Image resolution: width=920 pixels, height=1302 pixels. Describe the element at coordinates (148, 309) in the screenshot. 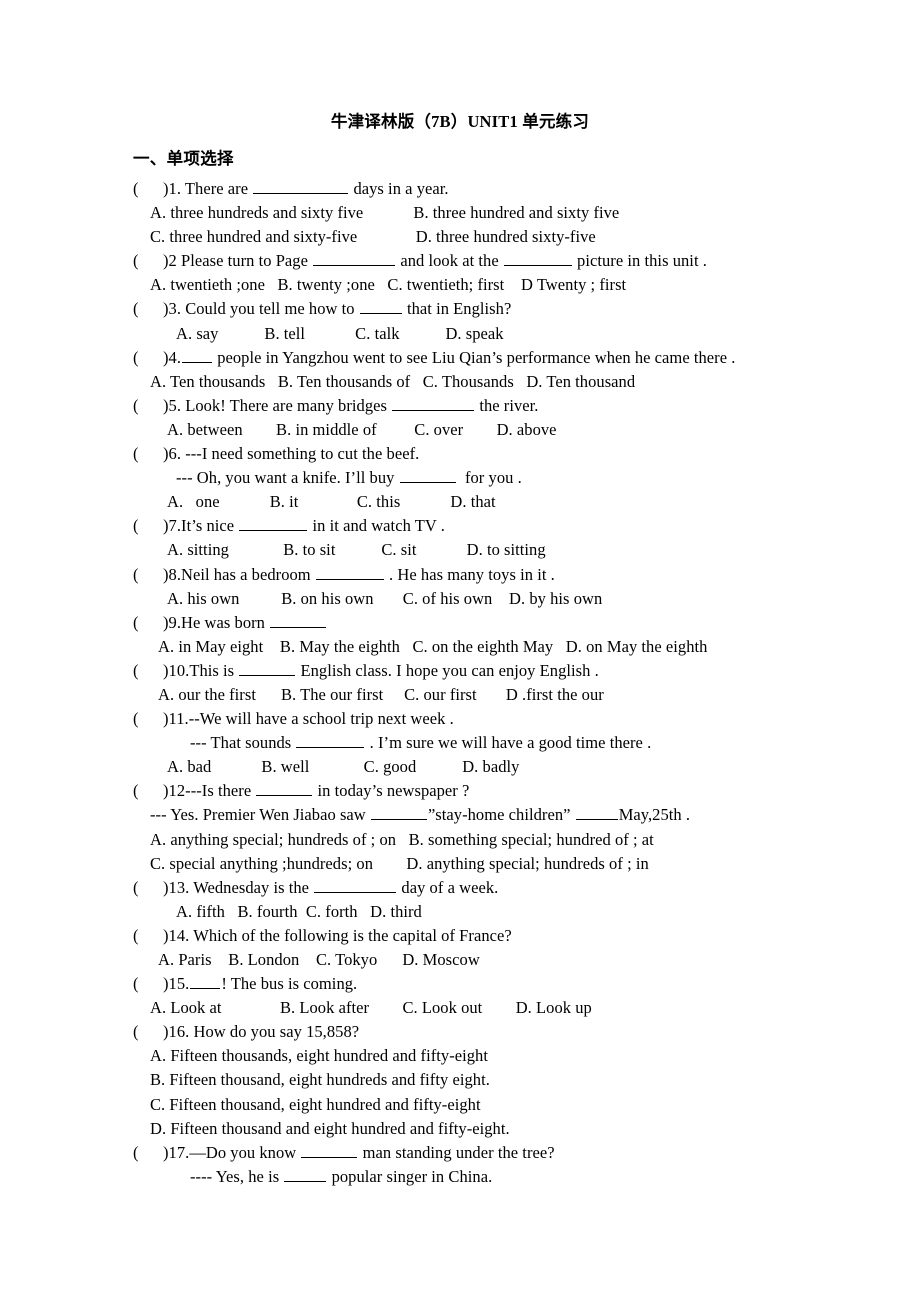

I see `answer-bracket-3: (` at that location.